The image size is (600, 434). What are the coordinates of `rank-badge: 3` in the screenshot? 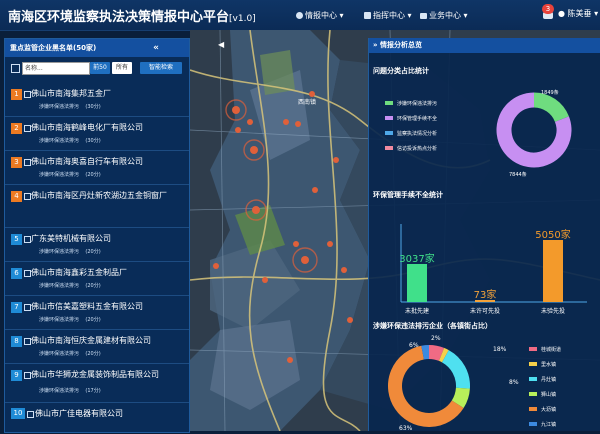 It's located at (16, 162).